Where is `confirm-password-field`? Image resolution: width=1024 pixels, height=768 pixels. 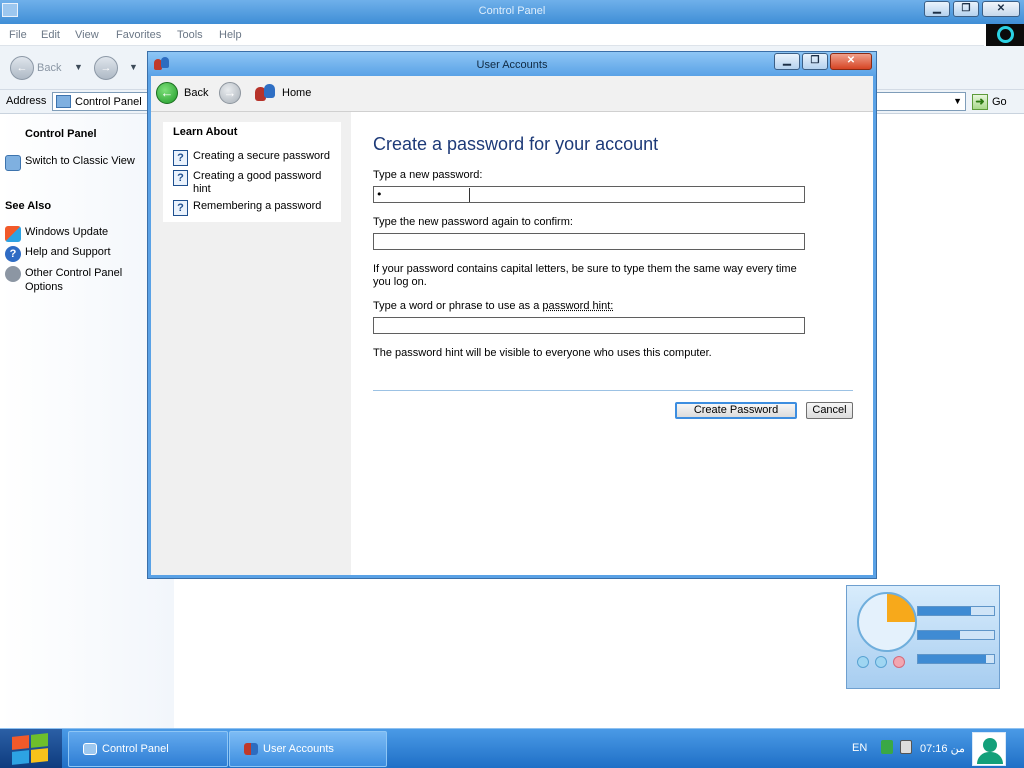 confirm-password-field is located at coordinates (589, 241).